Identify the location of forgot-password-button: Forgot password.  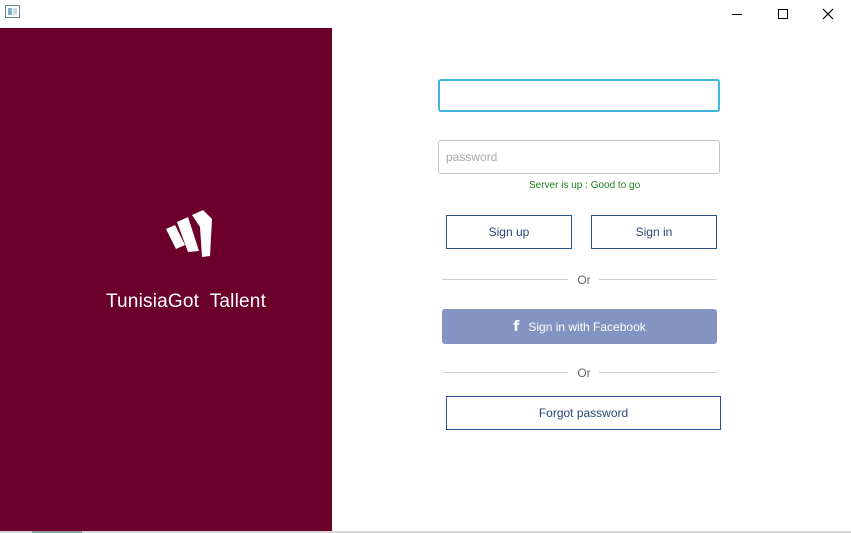
(583, 413).